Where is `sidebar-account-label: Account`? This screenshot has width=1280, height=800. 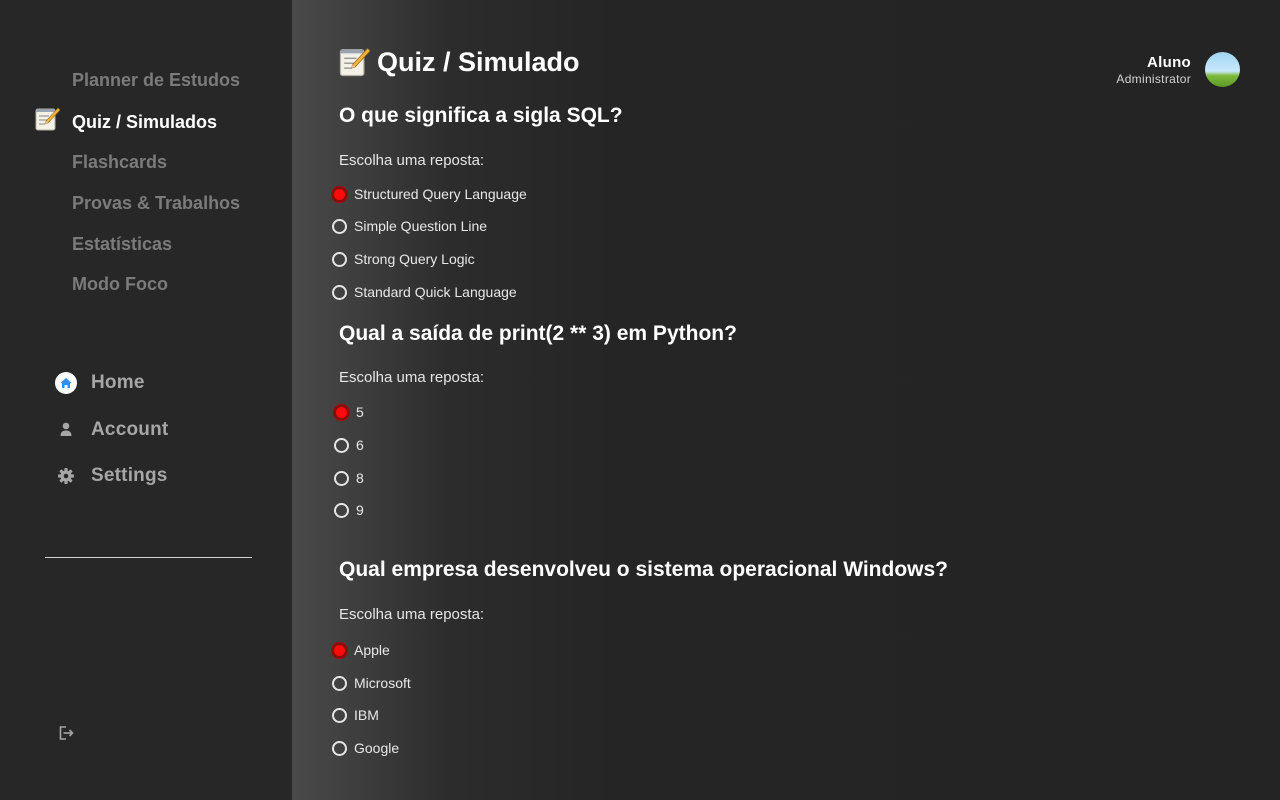
sidebar-account-label: Account is located at coordinates (130, 429).